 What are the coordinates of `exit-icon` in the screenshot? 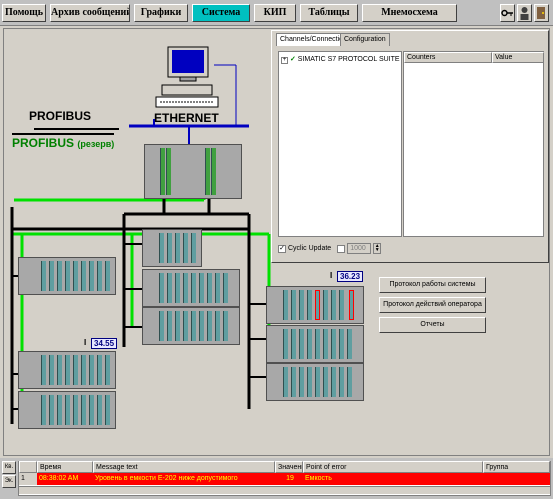 It's located at (541, 13).